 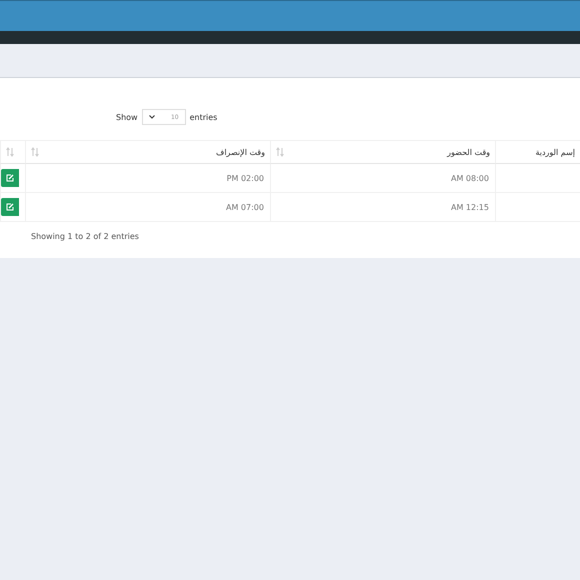 What do you see at coordinates (85, 236) in the screenshot?
I see `table-info: Showing 1 to 2 of 2 entries` at bounding box center [85, 236].